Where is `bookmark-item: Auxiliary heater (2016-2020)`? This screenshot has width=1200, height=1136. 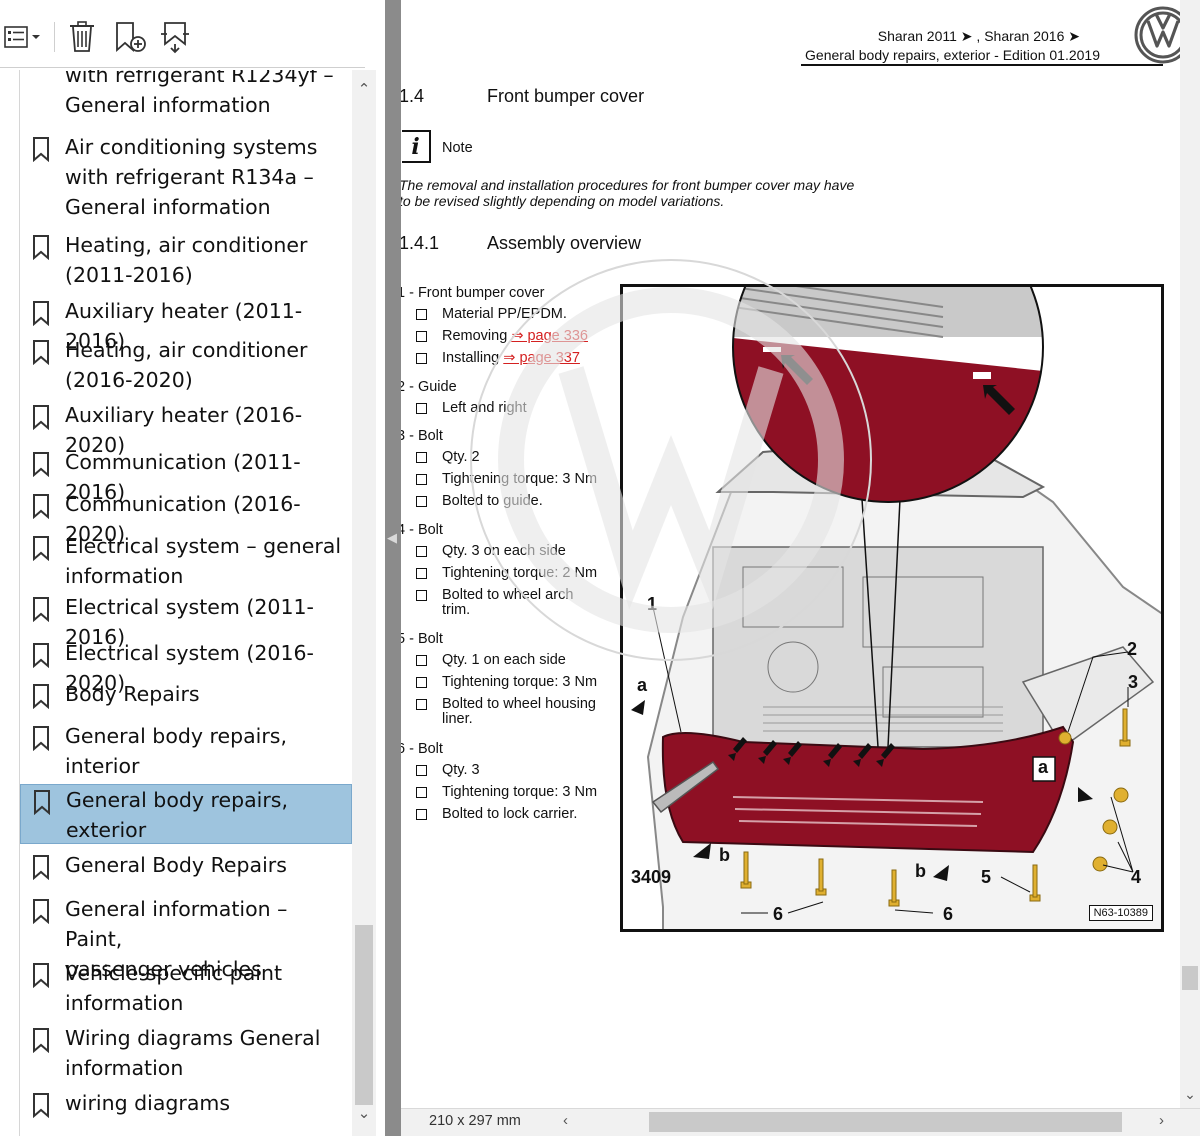
bookmark-item: Auxiliary heater (2016-2020) is located at coordinates (186, 428).